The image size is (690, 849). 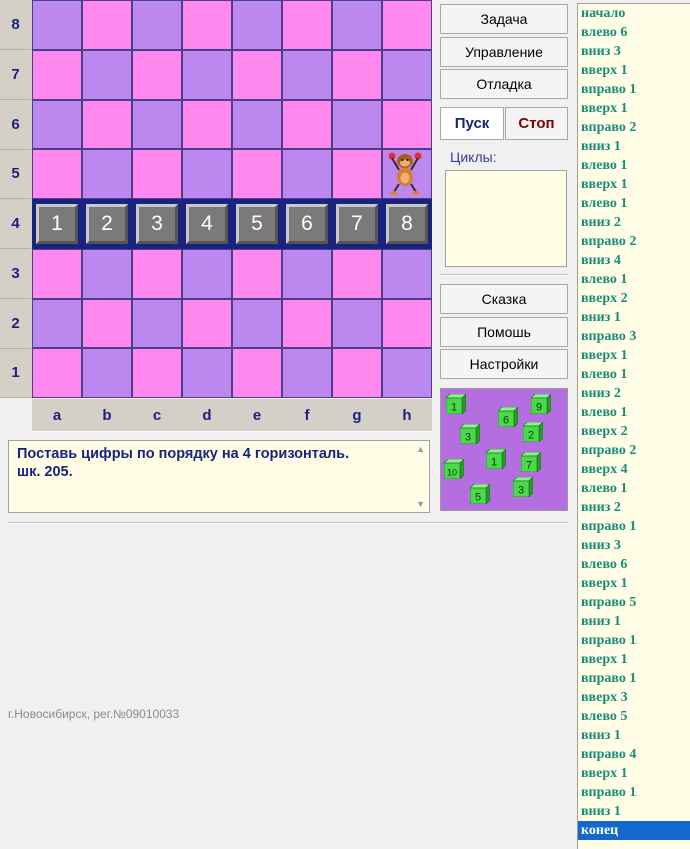 I want to click on number-tile-7: 7, so click(x=357, y=224).